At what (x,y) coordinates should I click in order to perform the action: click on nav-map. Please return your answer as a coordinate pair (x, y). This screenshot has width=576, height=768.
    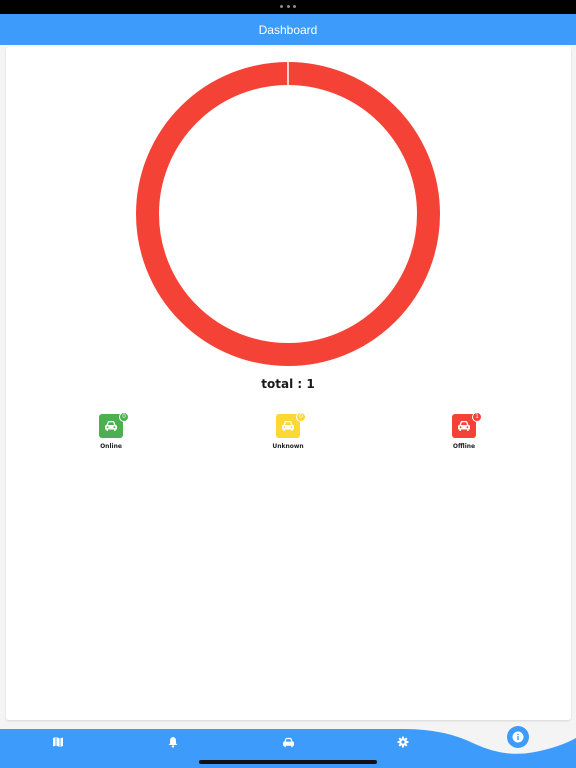
    Looking at the image, I should click on (58, 742).